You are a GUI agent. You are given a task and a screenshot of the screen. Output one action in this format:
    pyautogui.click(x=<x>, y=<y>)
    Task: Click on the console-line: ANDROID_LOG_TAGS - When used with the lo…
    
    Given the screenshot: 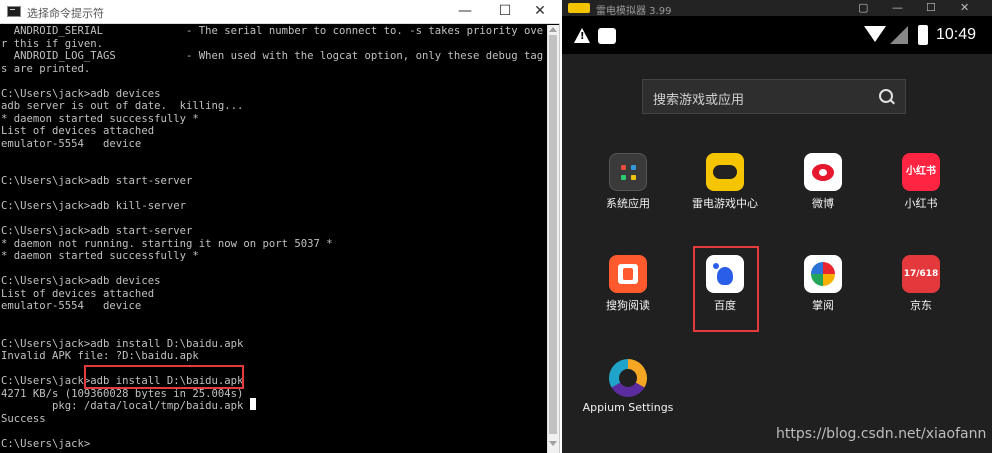 What is the action you would take?
    pyautogui.click(x=272, y=56)
    